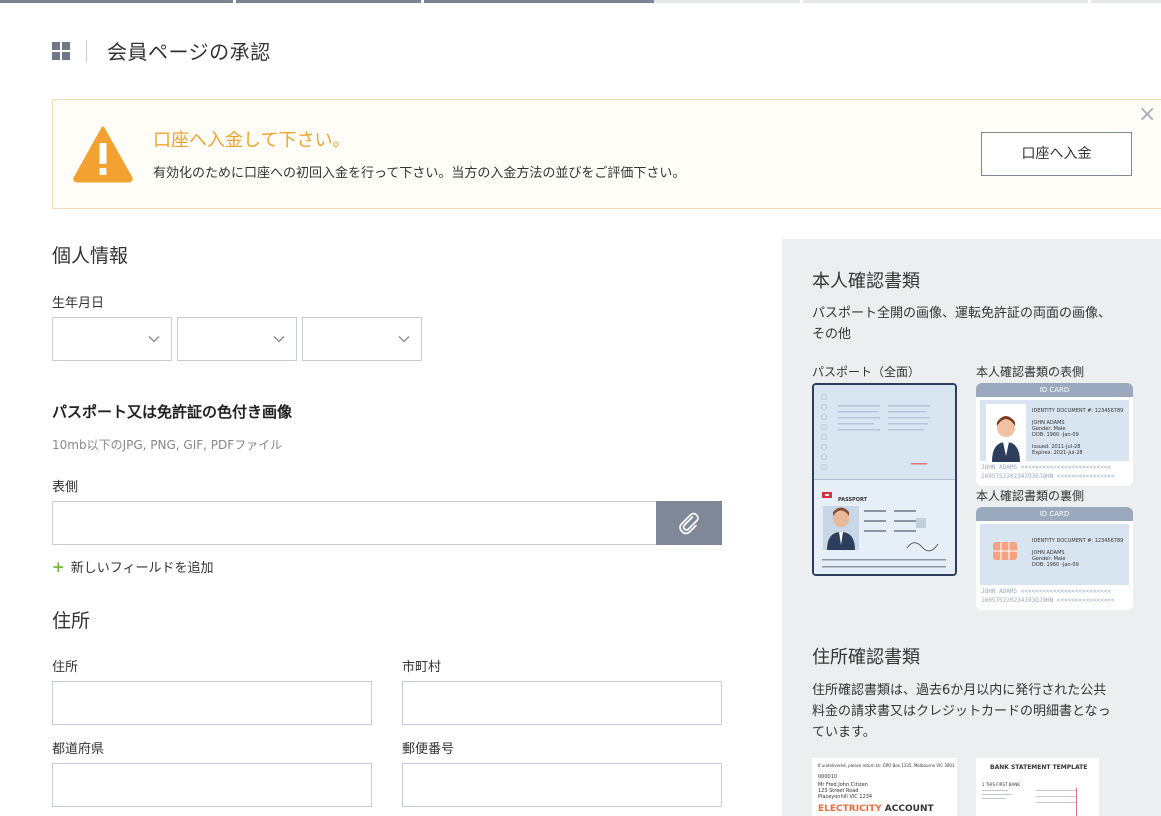 The height and width of the screenshot is (816, 1161). What do you see at coordinates (907, 809) in the screenshot?
I see `bill-heading-account: ACCOUNT` at bounding box center [907, 809].